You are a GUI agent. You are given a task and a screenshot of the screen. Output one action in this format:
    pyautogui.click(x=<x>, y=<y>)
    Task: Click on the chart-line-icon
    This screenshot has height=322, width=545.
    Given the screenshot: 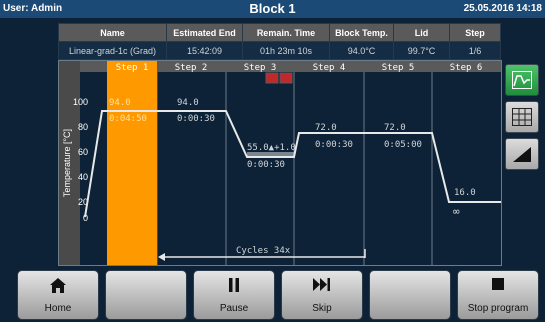 What is the action you would take?
    pyautogui.click(x=522, y=80)
    